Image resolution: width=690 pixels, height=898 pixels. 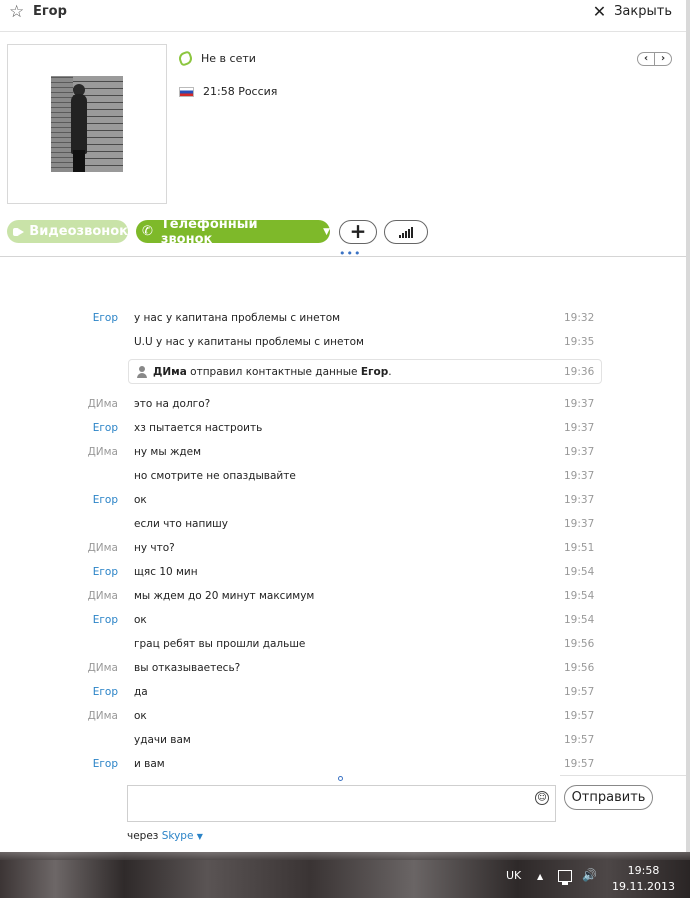 I want to click on via-service-link: Skype, so click(x=178, y=836).